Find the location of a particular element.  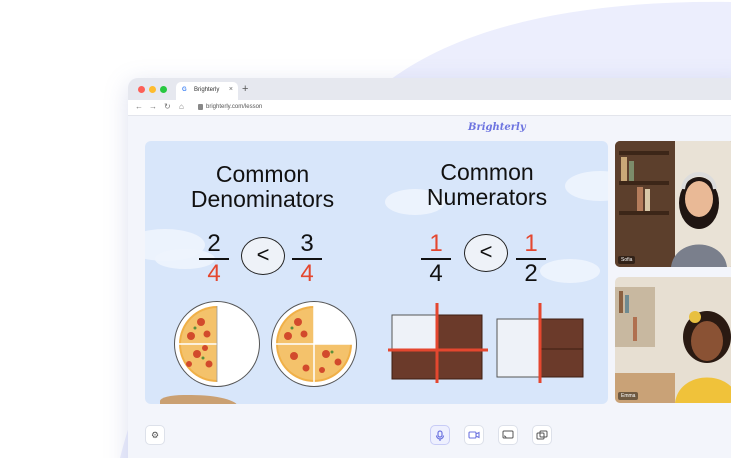

gear-icon: ⚙ is located at coordinates (155, 435).